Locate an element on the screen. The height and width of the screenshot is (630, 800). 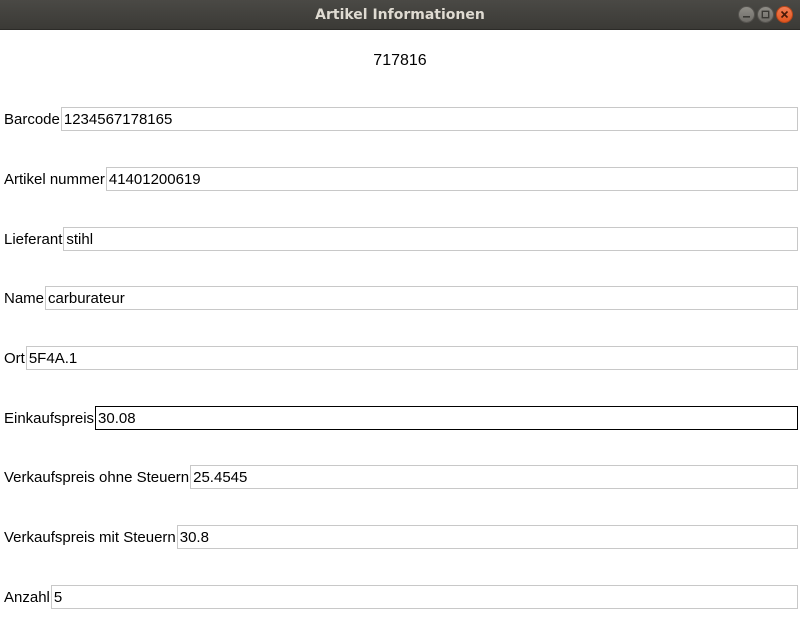
artikel-nummer-row: Artikel nummer is located at coordinates (401, 179).